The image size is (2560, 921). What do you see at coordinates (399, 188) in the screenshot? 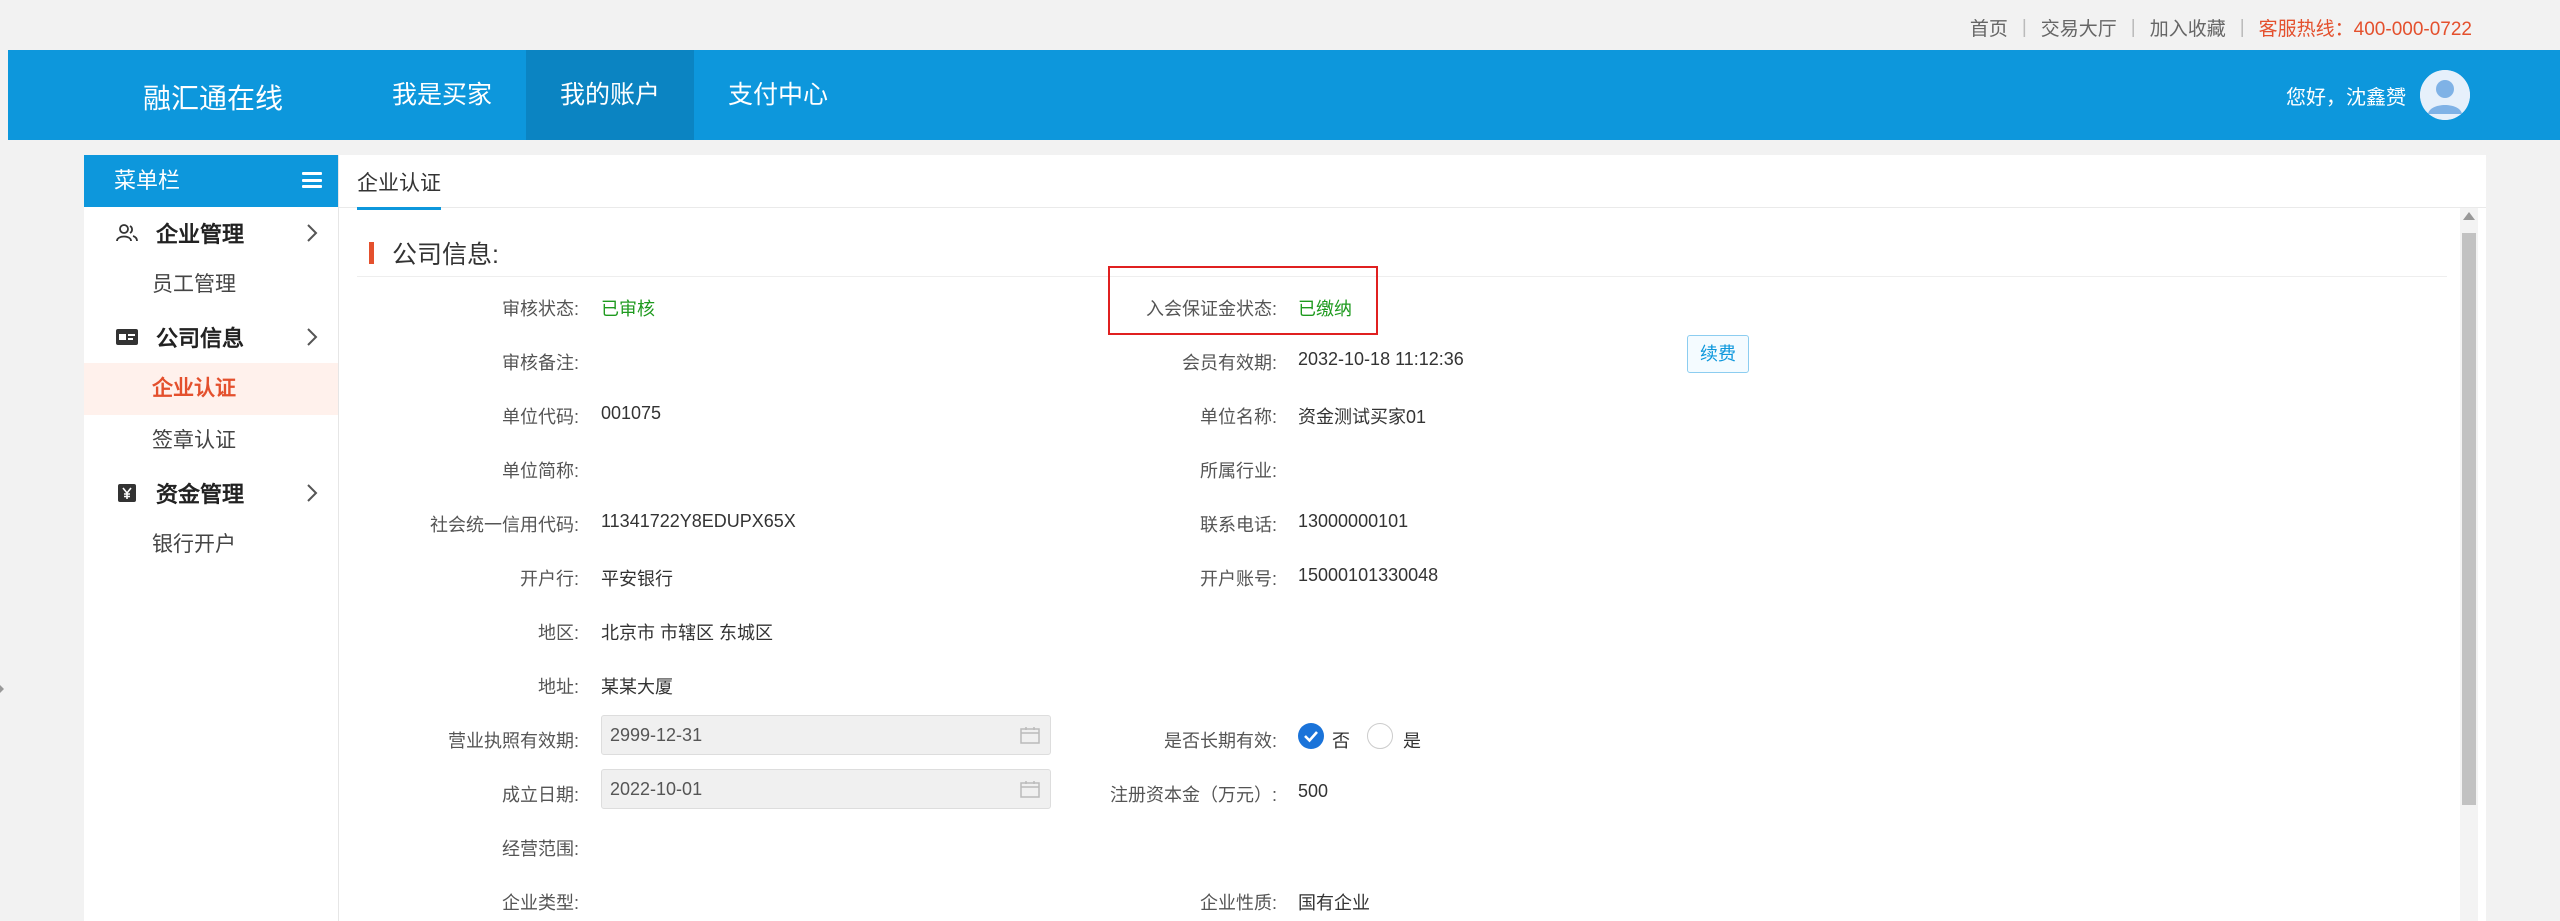
I see `tab-enterprise-cert: 企业认证` at bounding box center [399, 188].